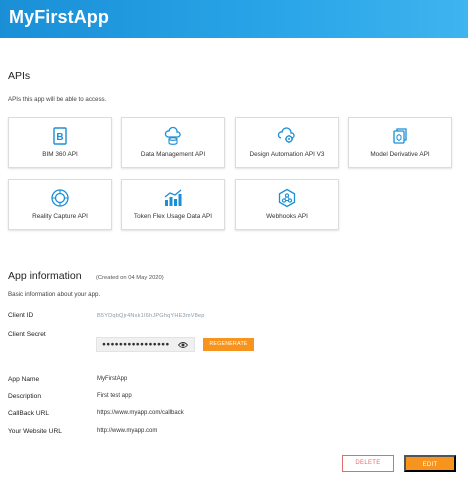 The image size is (468, 478). What do you see at coordinates (130, 278) in the screenshot?
I see `app-created-date: (Created on 04 May 2020)` at bounding box center [130, 278].